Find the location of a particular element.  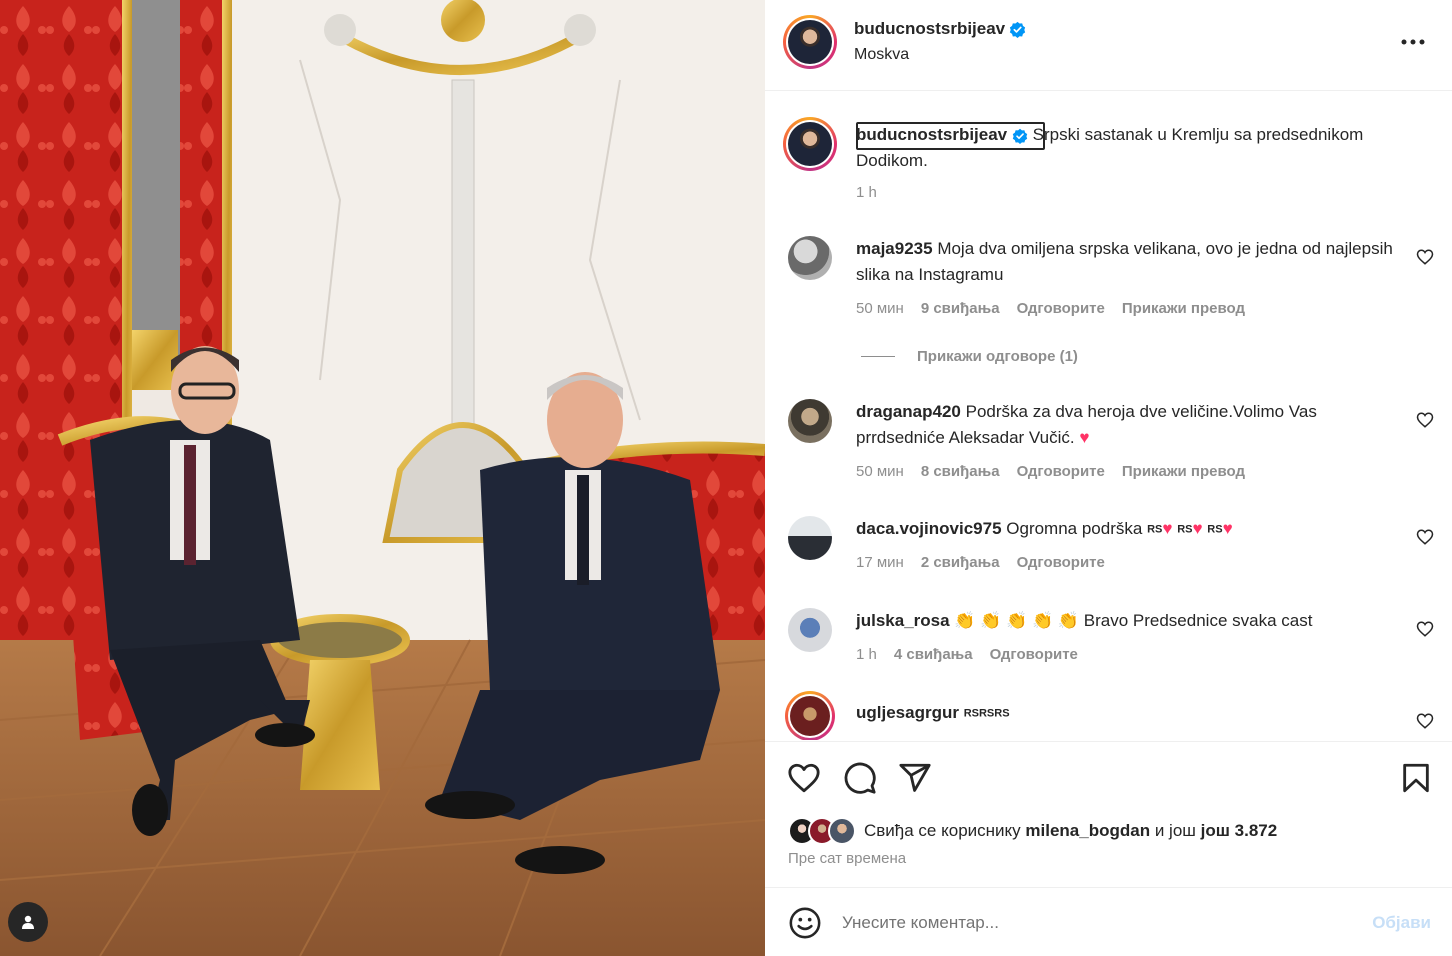

emoji-icon is located at coordinates (805, 923).